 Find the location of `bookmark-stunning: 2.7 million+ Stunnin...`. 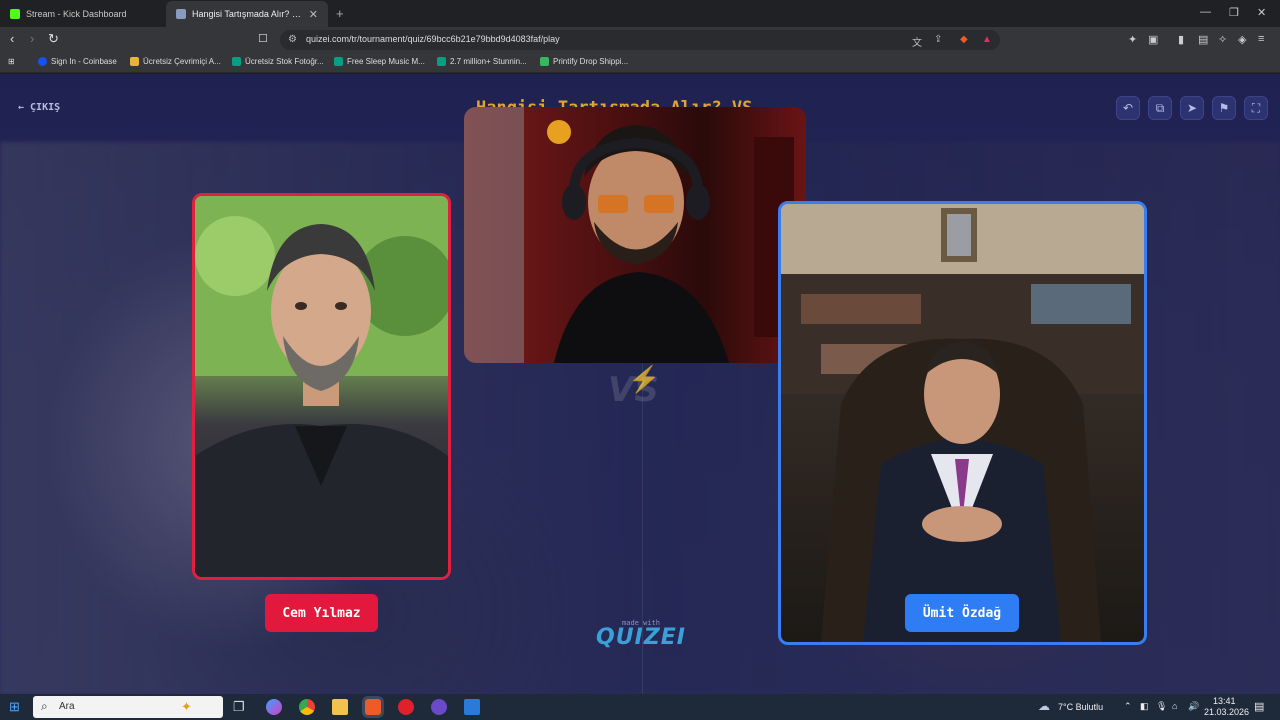

bookmark-stunning: 2.7 million+ Stunnin... is located at coordinates (482, 61).